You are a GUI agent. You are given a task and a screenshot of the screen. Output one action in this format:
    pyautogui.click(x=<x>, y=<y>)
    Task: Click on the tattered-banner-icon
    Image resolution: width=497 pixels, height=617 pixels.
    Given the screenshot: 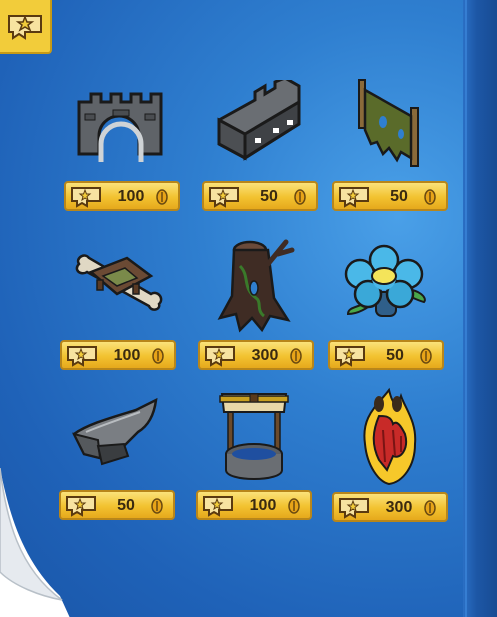 What is the action you would take?
    pyautogui.click(x=388, y=123)
    